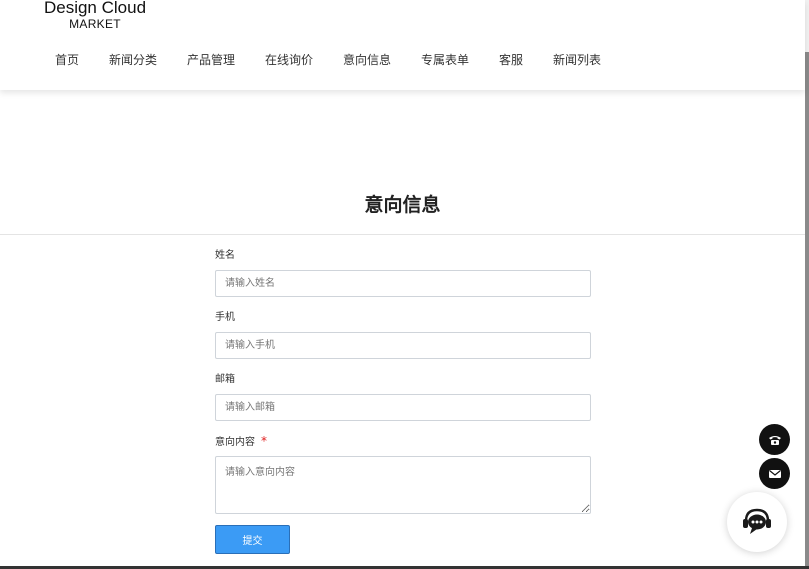  What do you see at coordinates (367, 60) in the screenshot?
I see `nav-item-intent-info: 意向信息` at bounding box center [367, 60].